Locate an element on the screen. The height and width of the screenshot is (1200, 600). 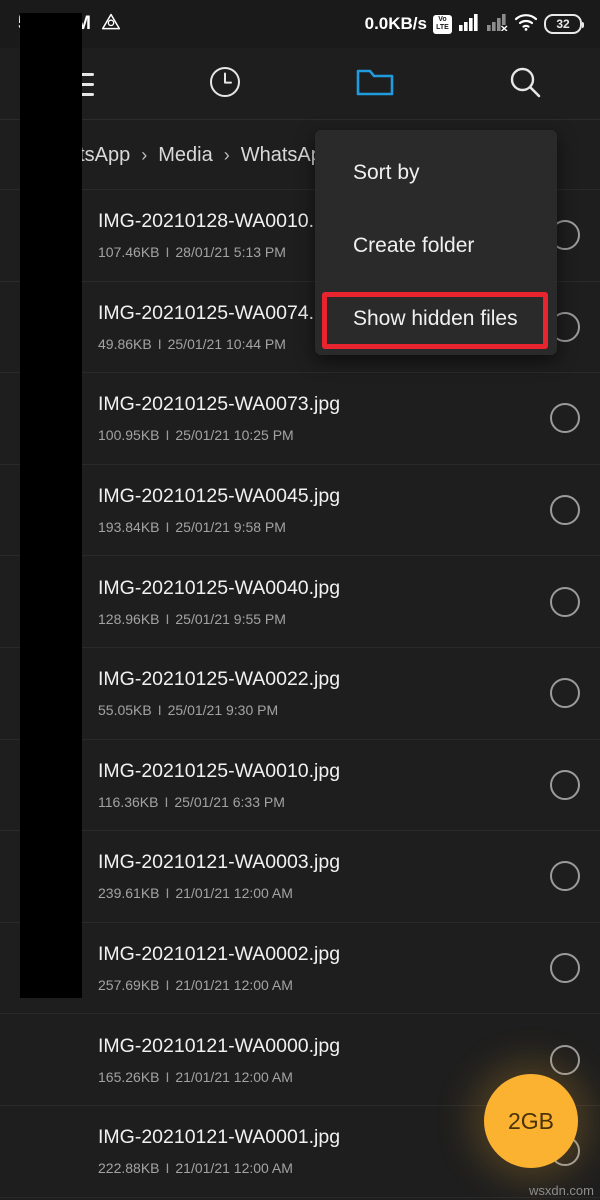
triangle-drive-icon is located at coordinates (111, 24).